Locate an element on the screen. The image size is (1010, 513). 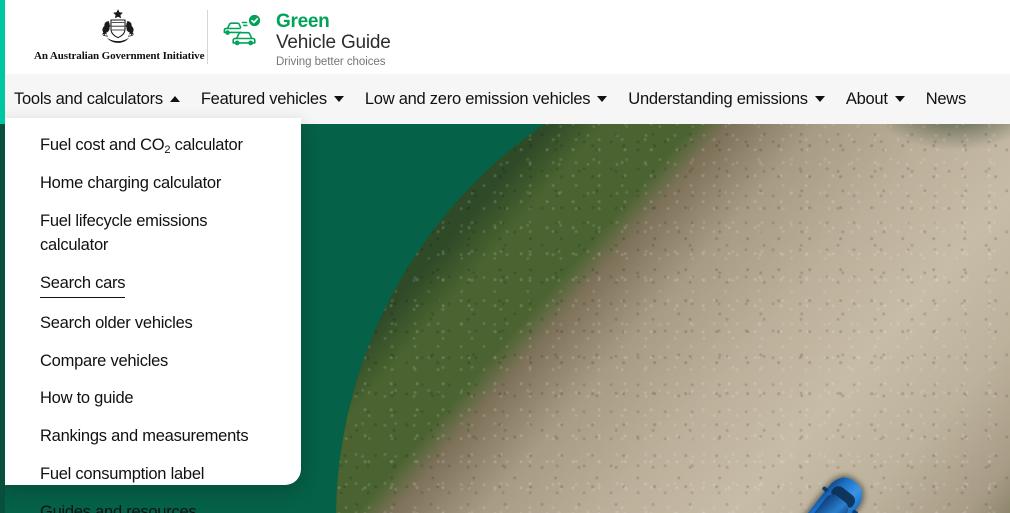
check-badge-icon is located at coordinates (254, 20).